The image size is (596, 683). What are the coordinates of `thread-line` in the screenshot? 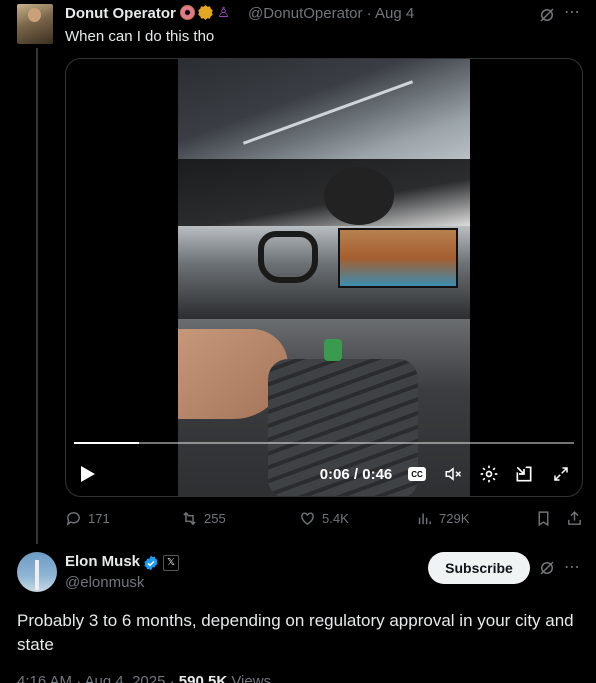 It's located at (37, 296).